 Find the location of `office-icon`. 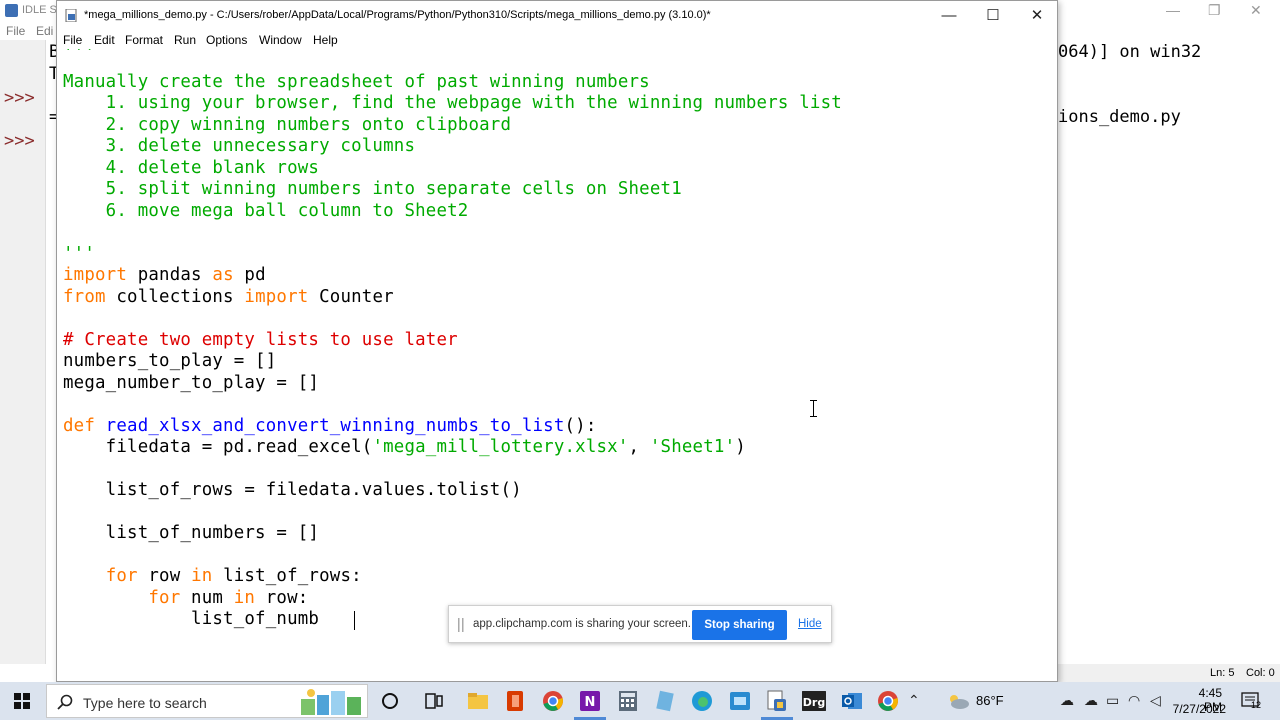

office-icon is located at coordinates (515, 701).